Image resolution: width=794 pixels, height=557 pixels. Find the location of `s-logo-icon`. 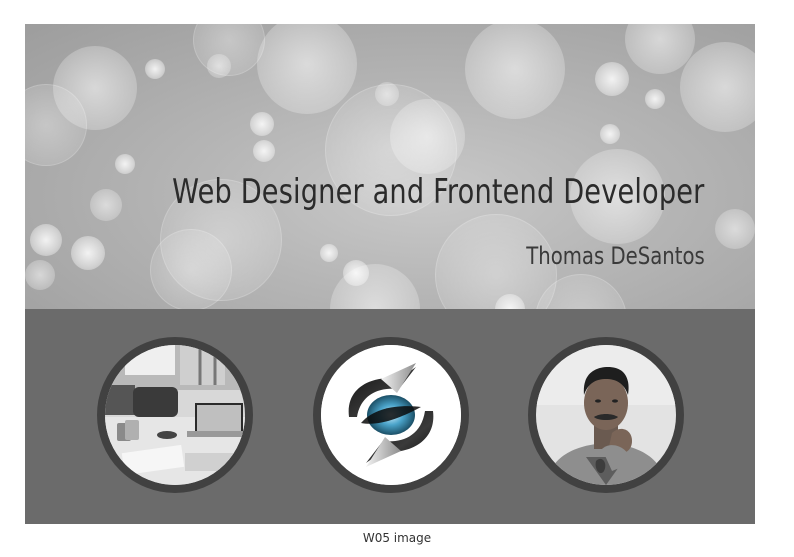

s-logo-icon is located at coordinates (391, 415).